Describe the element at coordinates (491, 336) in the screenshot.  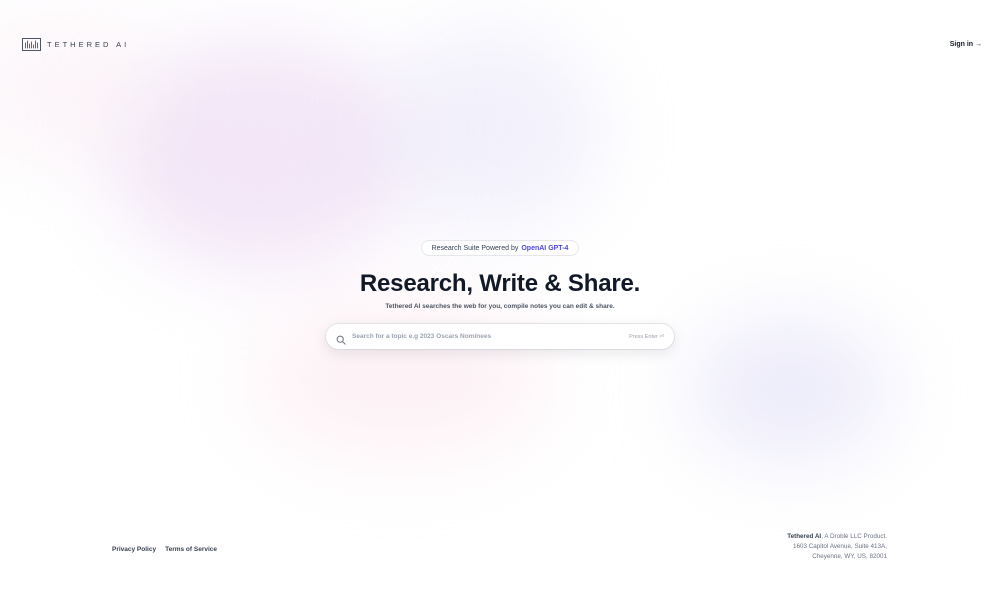
I see `search-input` at that location.